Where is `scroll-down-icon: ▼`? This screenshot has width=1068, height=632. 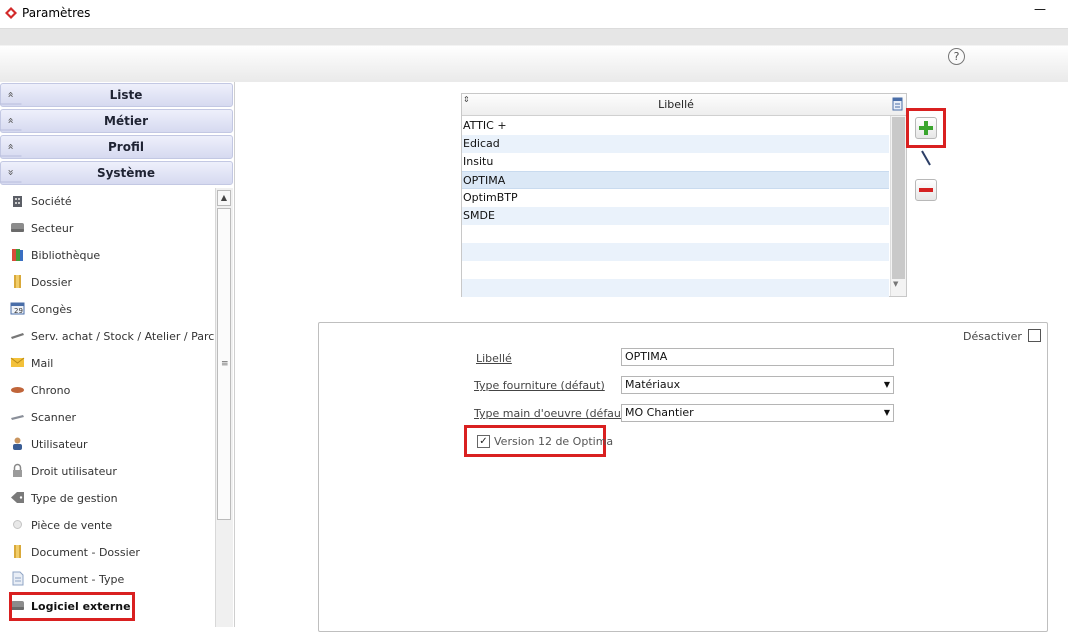 scroll-down-icon: ▼ is located at coordinates (895, 284).